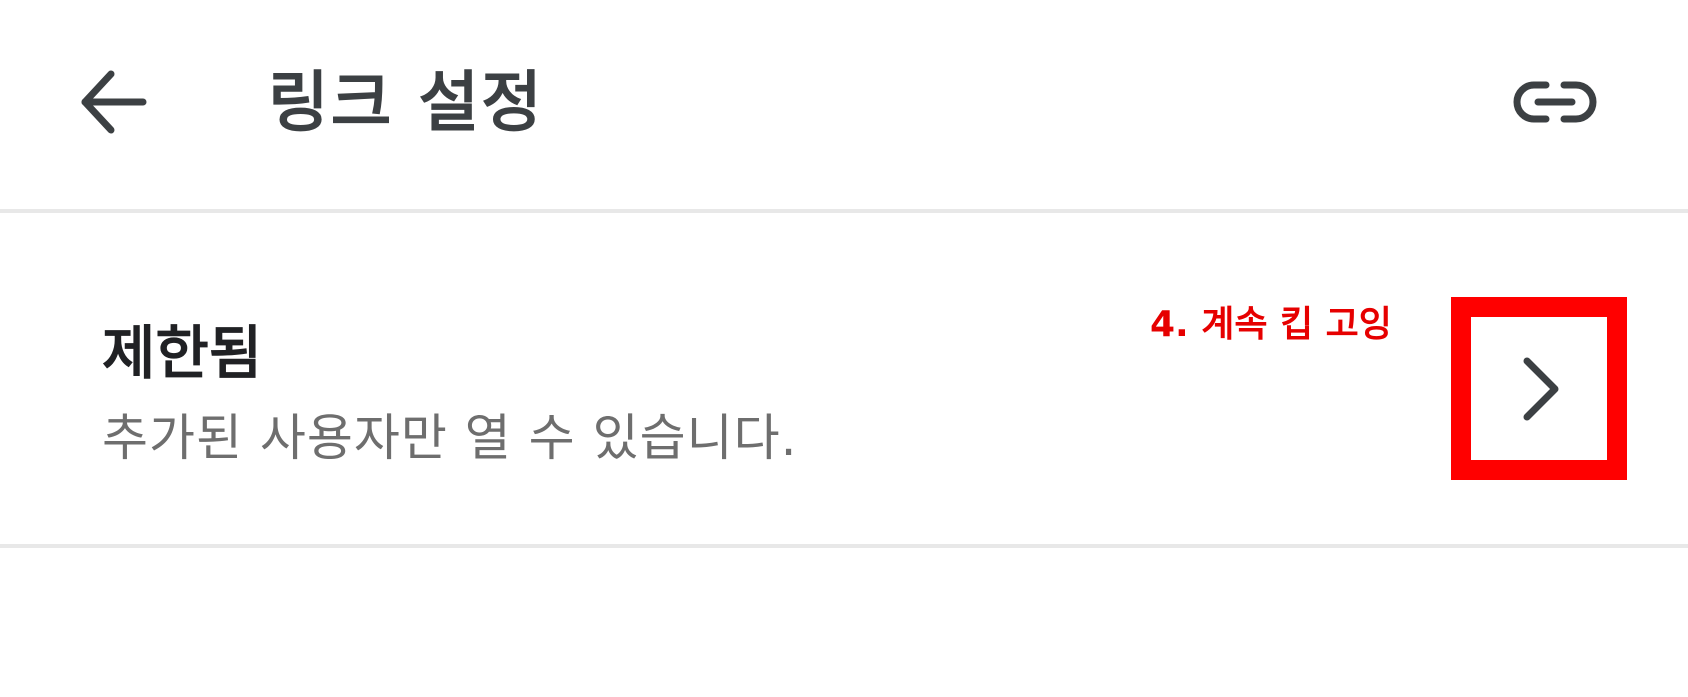  What do you see at coordinates (182, 353) in the screenshot?
I see `access-level-title: 제한됨` at bounding box center [182, 353].